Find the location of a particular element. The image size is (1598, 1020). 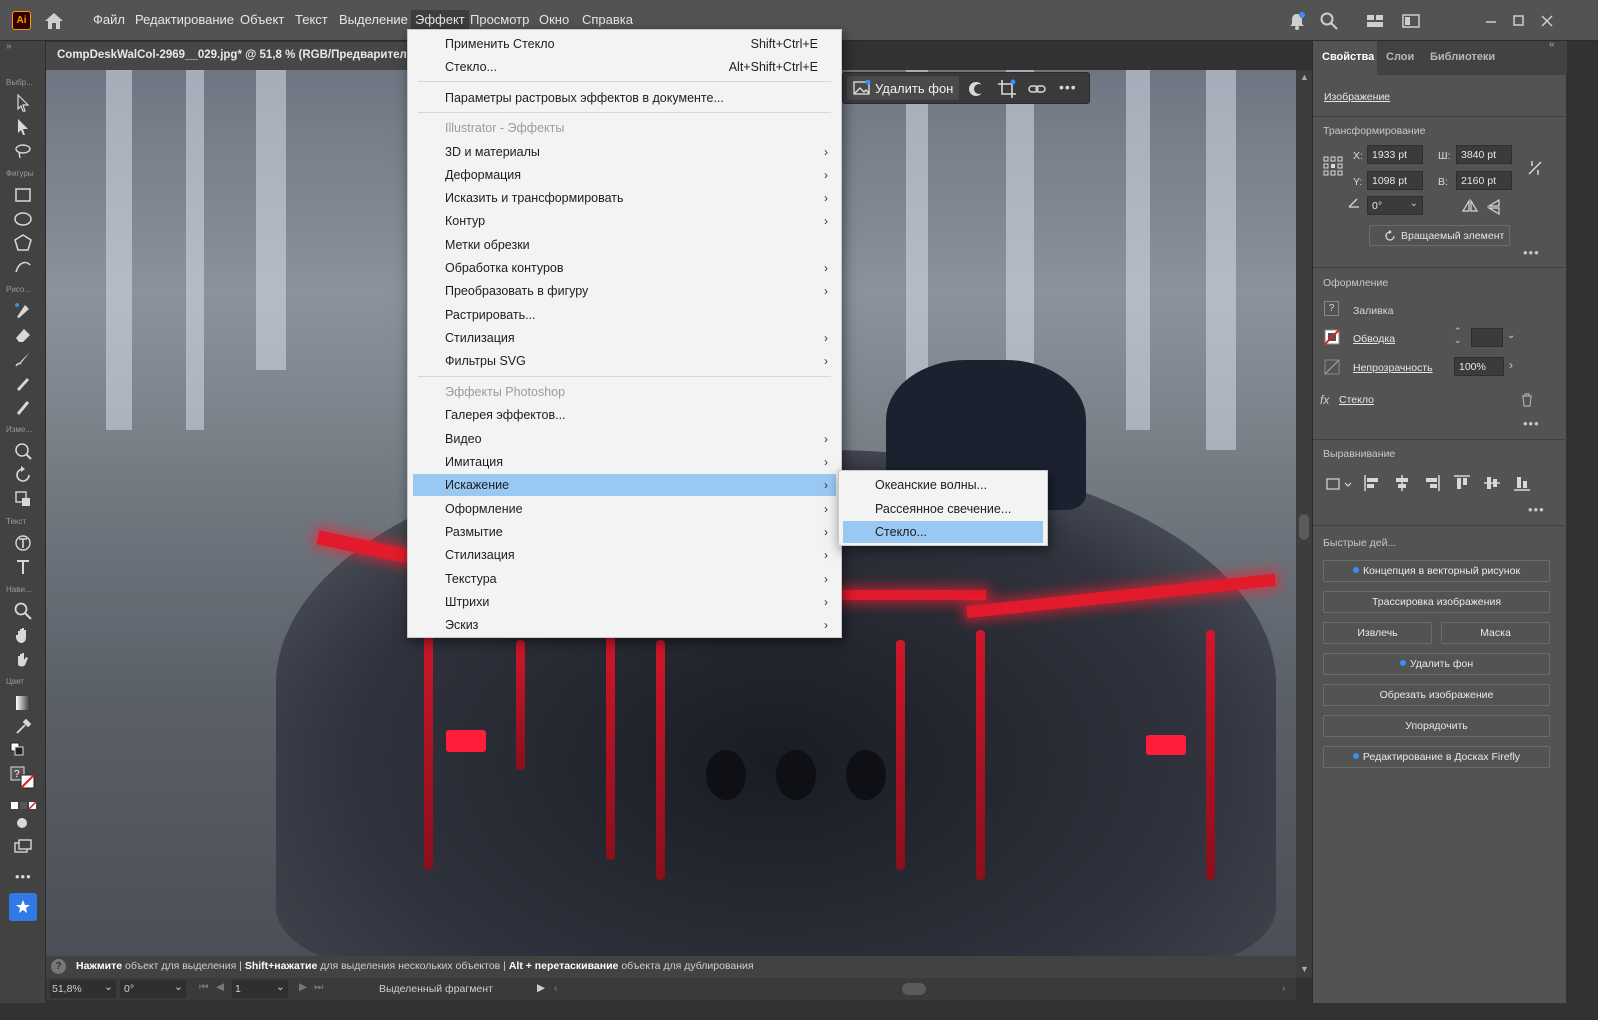

eraser-tool-icon is located at coordinates (23, 335).